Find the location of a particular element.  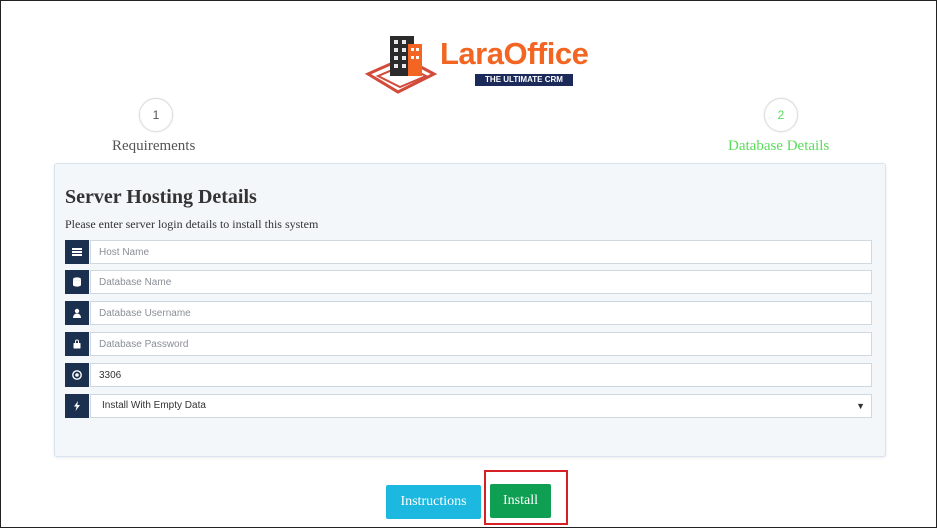

panel-title: Server Hosting Details is located at coordinates (161, 197).